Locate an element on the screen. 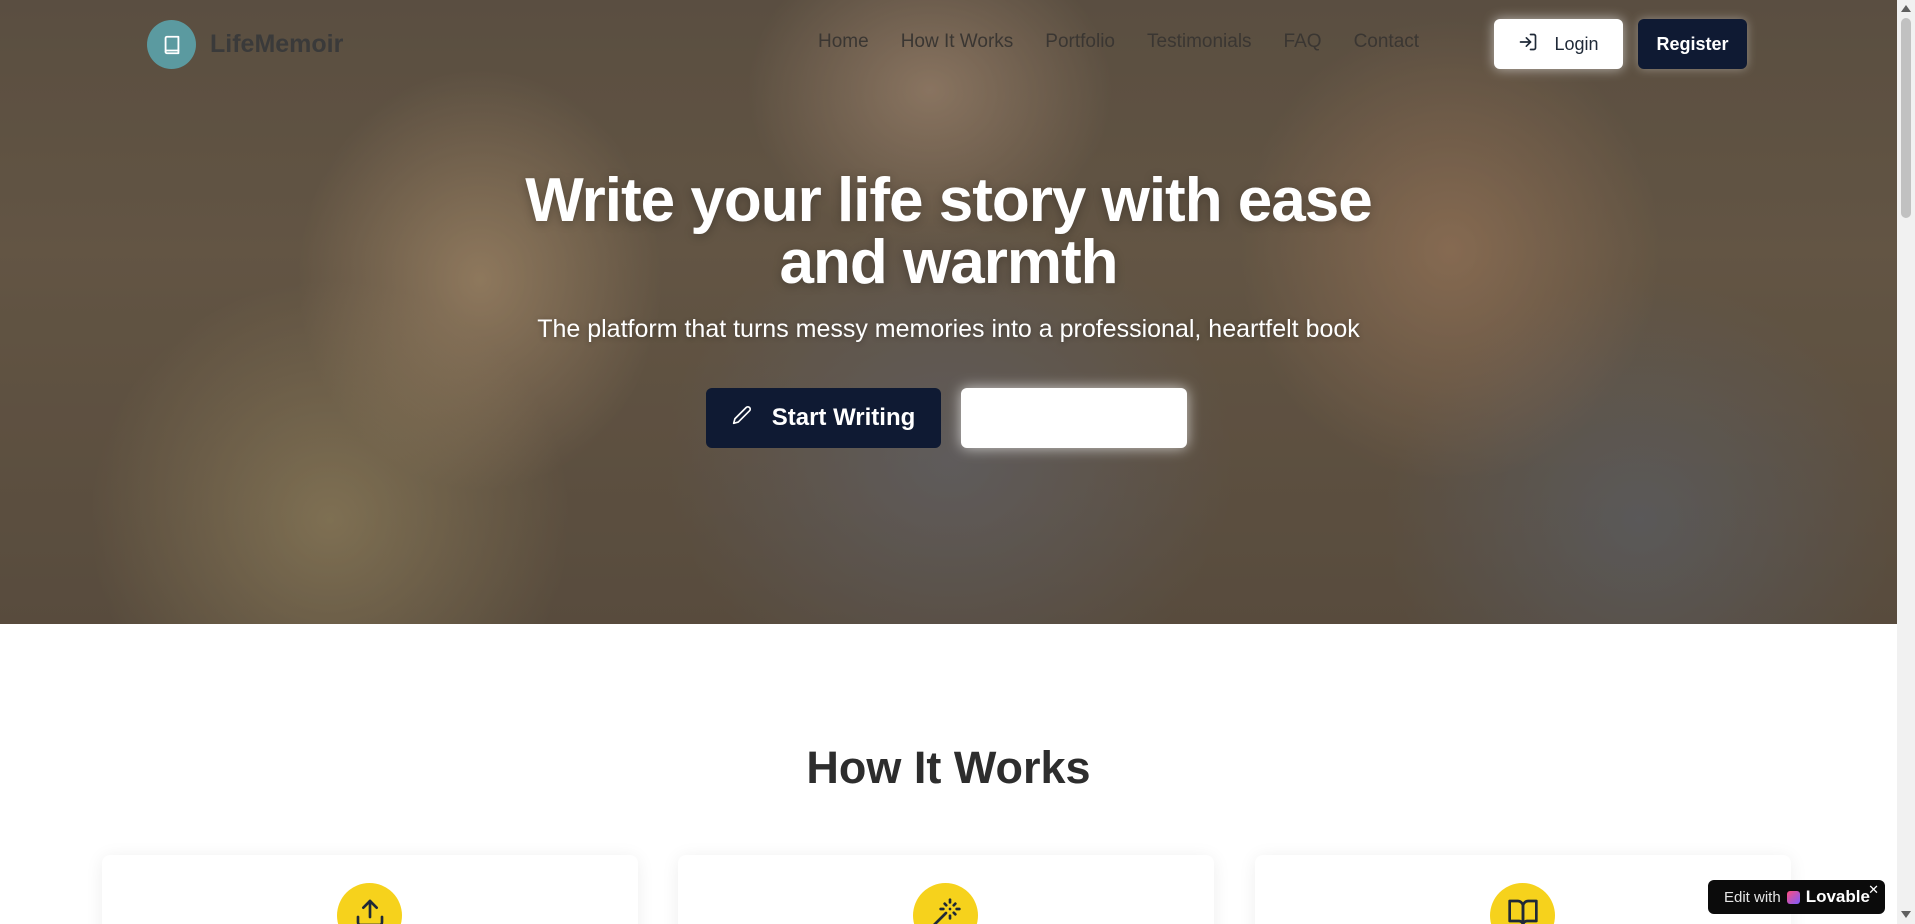 This screenshot has width=1915, height=924. step-card-upload is located at coordinates (370, 889).